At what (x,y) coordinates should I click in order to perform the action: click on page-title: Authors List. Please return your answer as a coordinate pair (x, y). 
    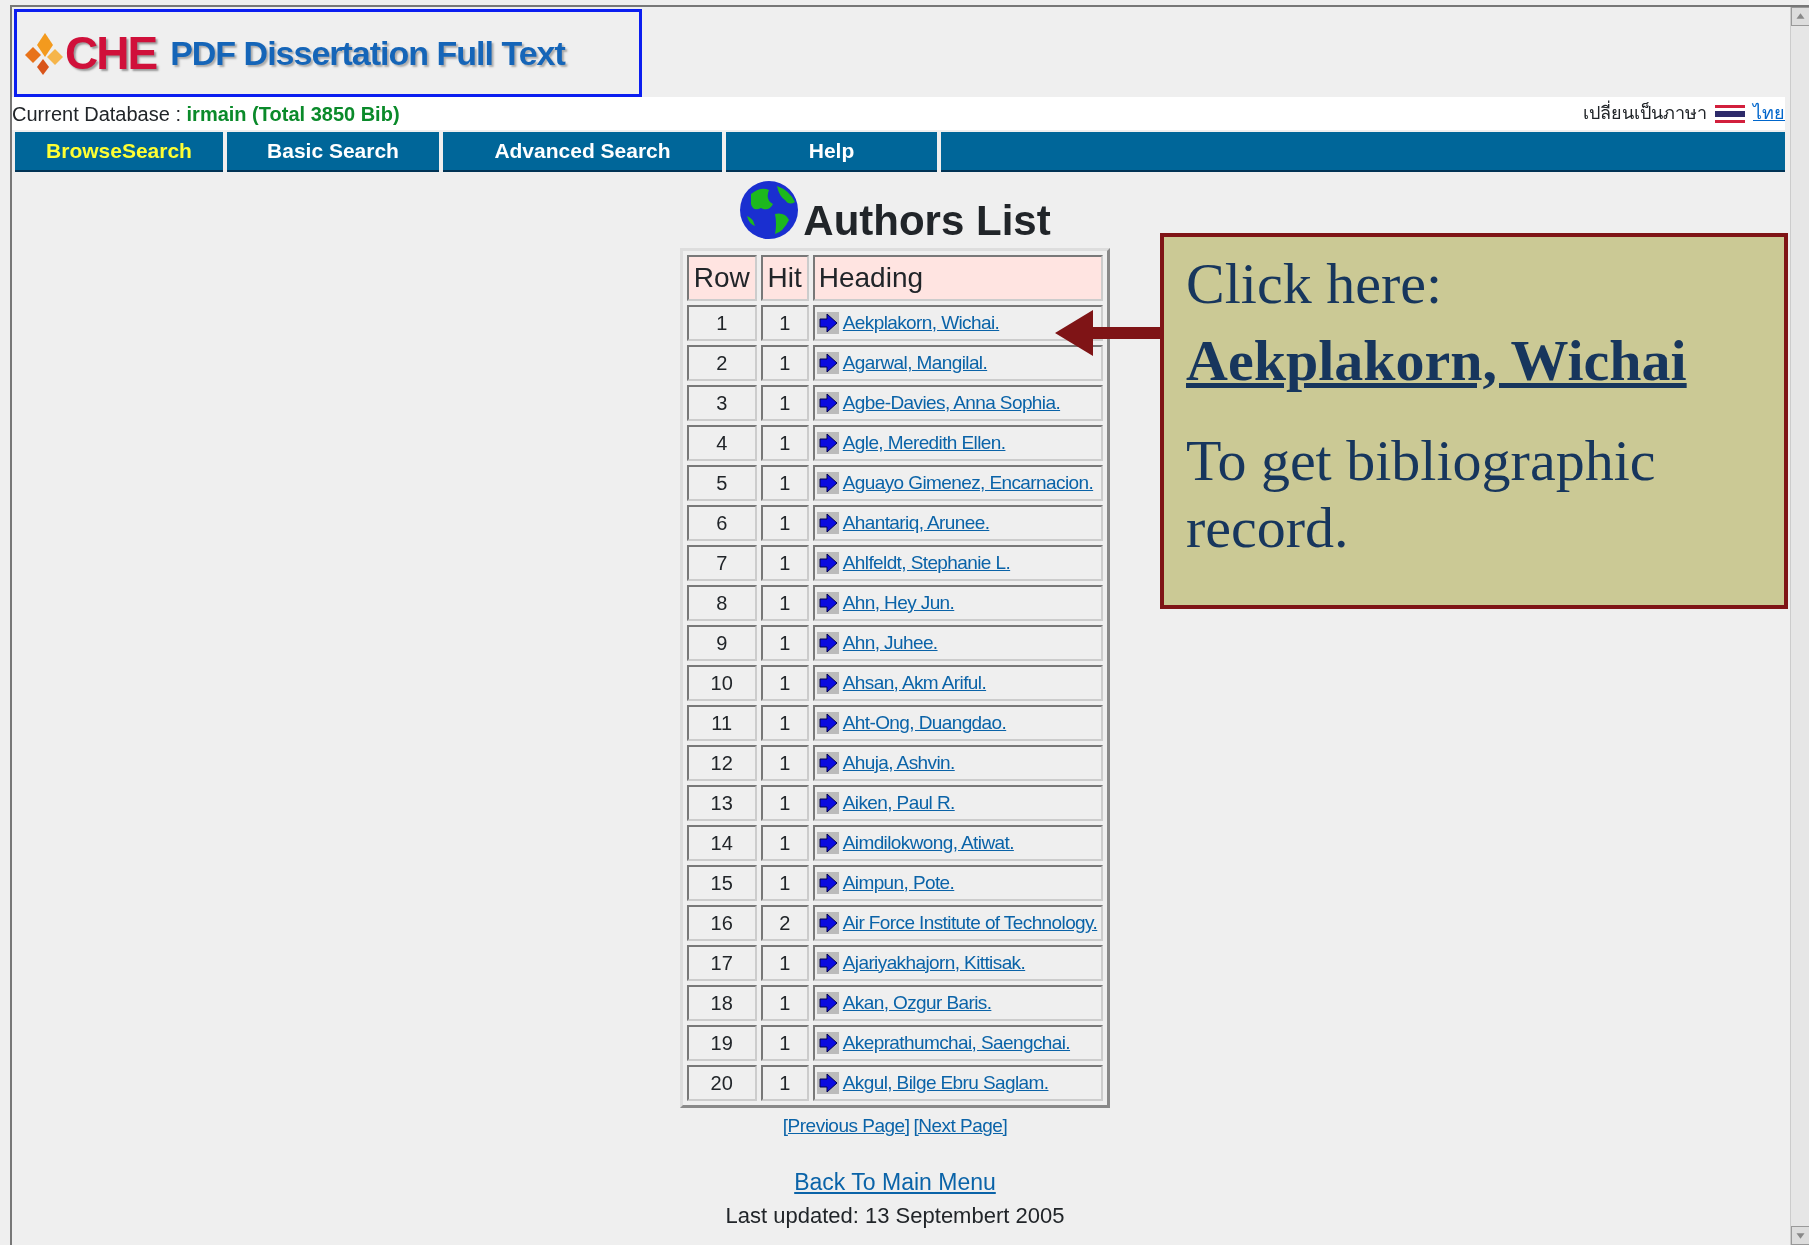
    Looking at the image, I should click on (927, 221).